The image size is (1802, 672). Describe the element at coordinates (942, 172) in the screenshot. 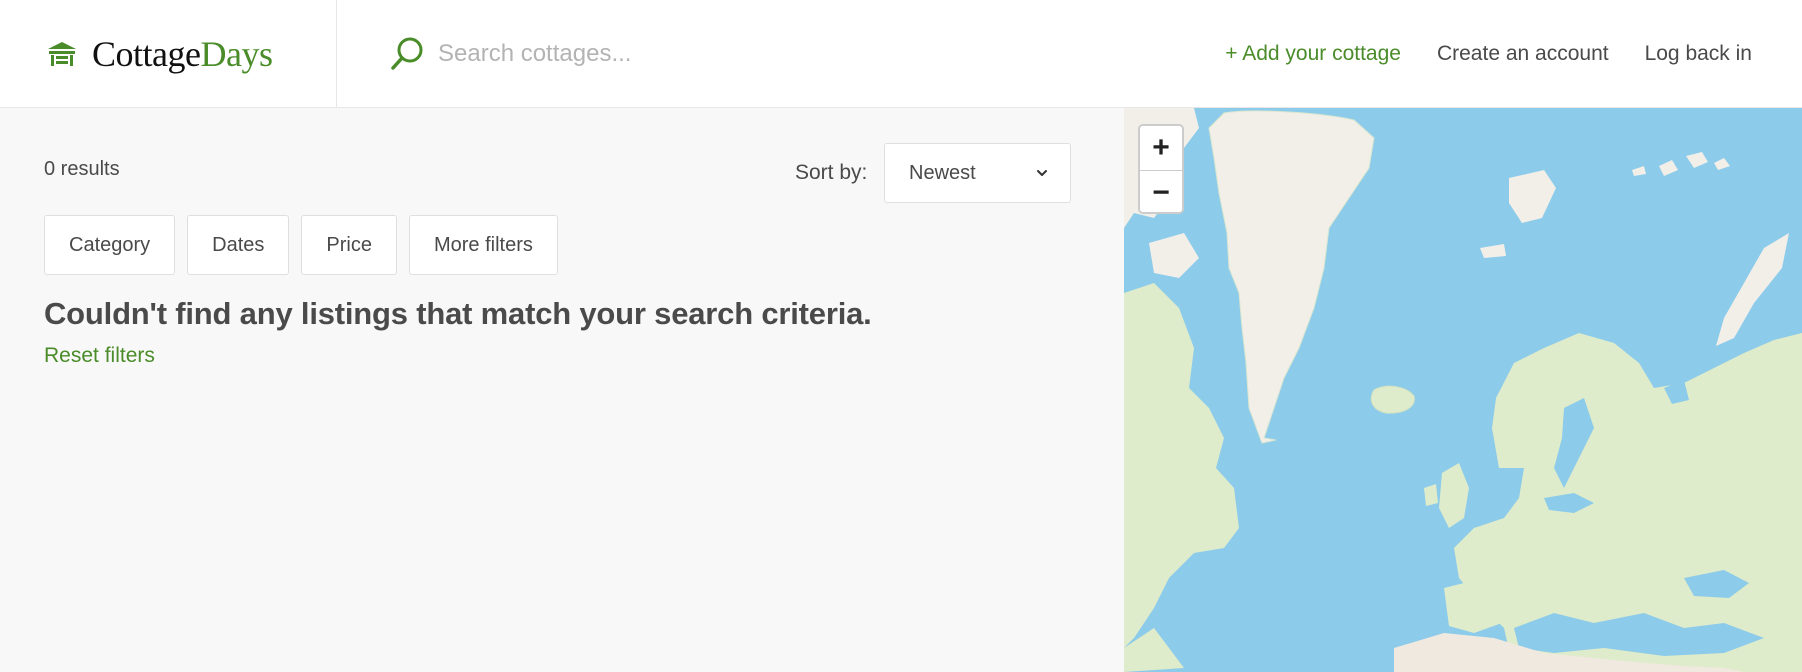

I see `sort-selected-value: Newest` at that location.